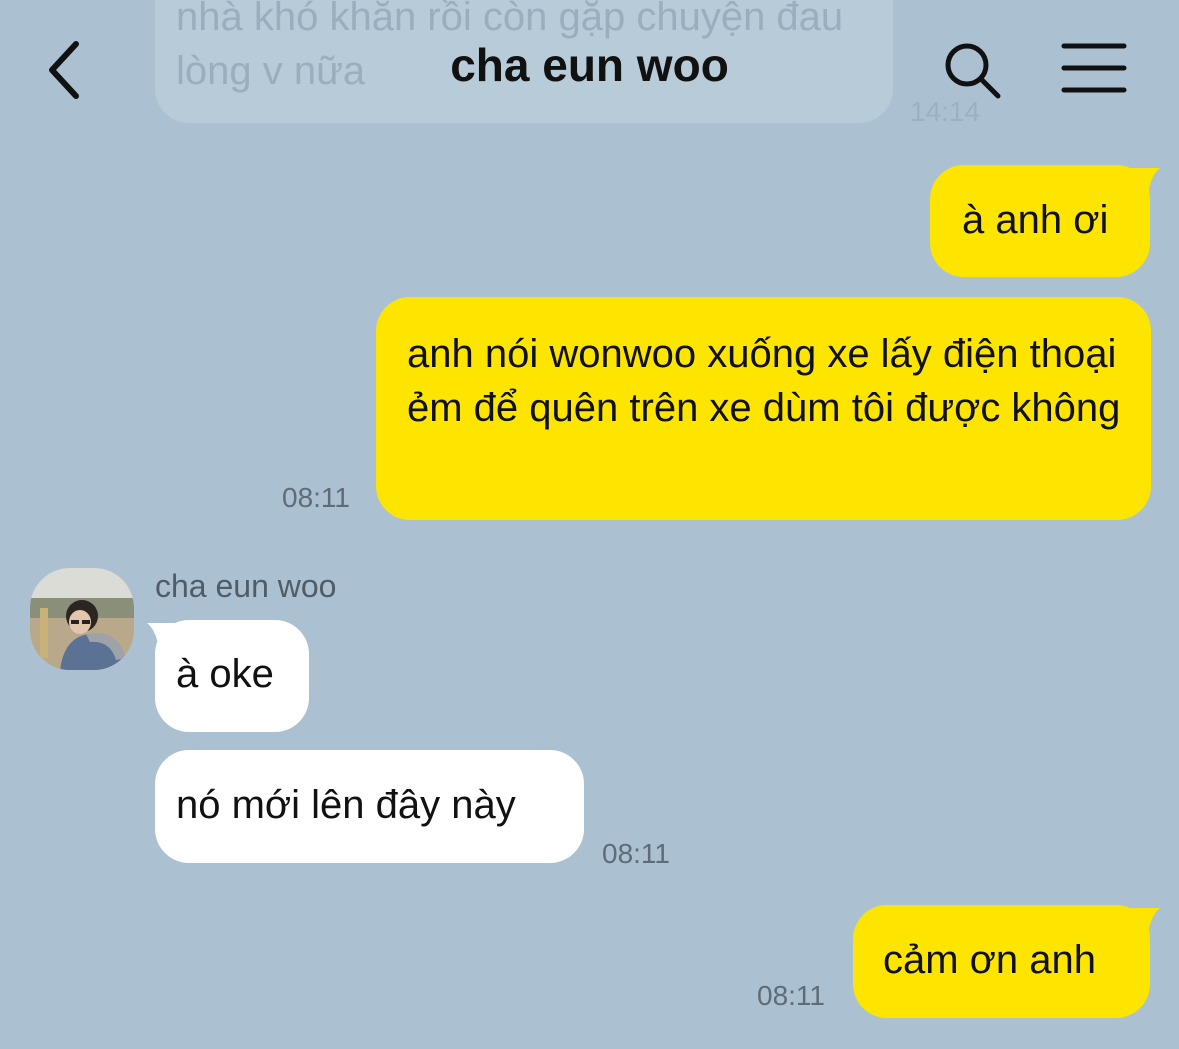 This screenshot has width=1179, height=1049. Describe the element at coordinates (990, 960) in the screenshot. I see `message-text: cảm ơn anh` at that location.